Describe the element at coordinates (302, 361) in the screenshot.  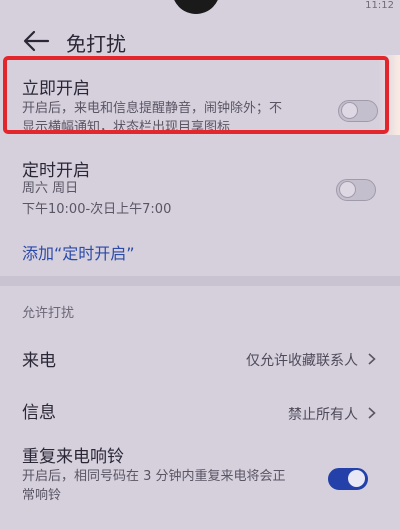
I see `calls-value: 仅允许收藏联系人` at that location.